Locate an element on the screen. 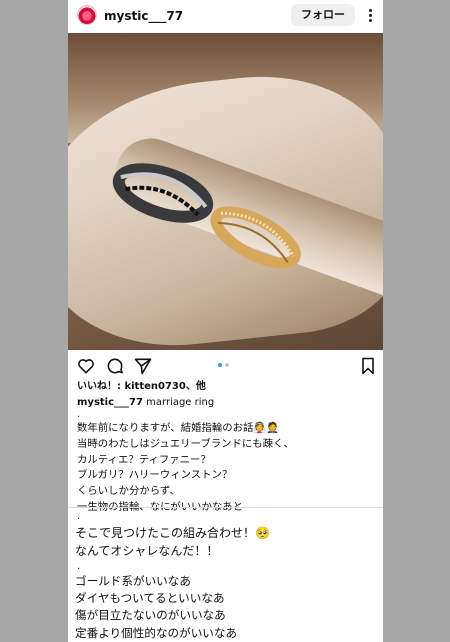  caption-body-2: そこで見つけたこの組み合わせ！🥺 なんてオシャレなんだ！！ is located at coordinates (172, 542).